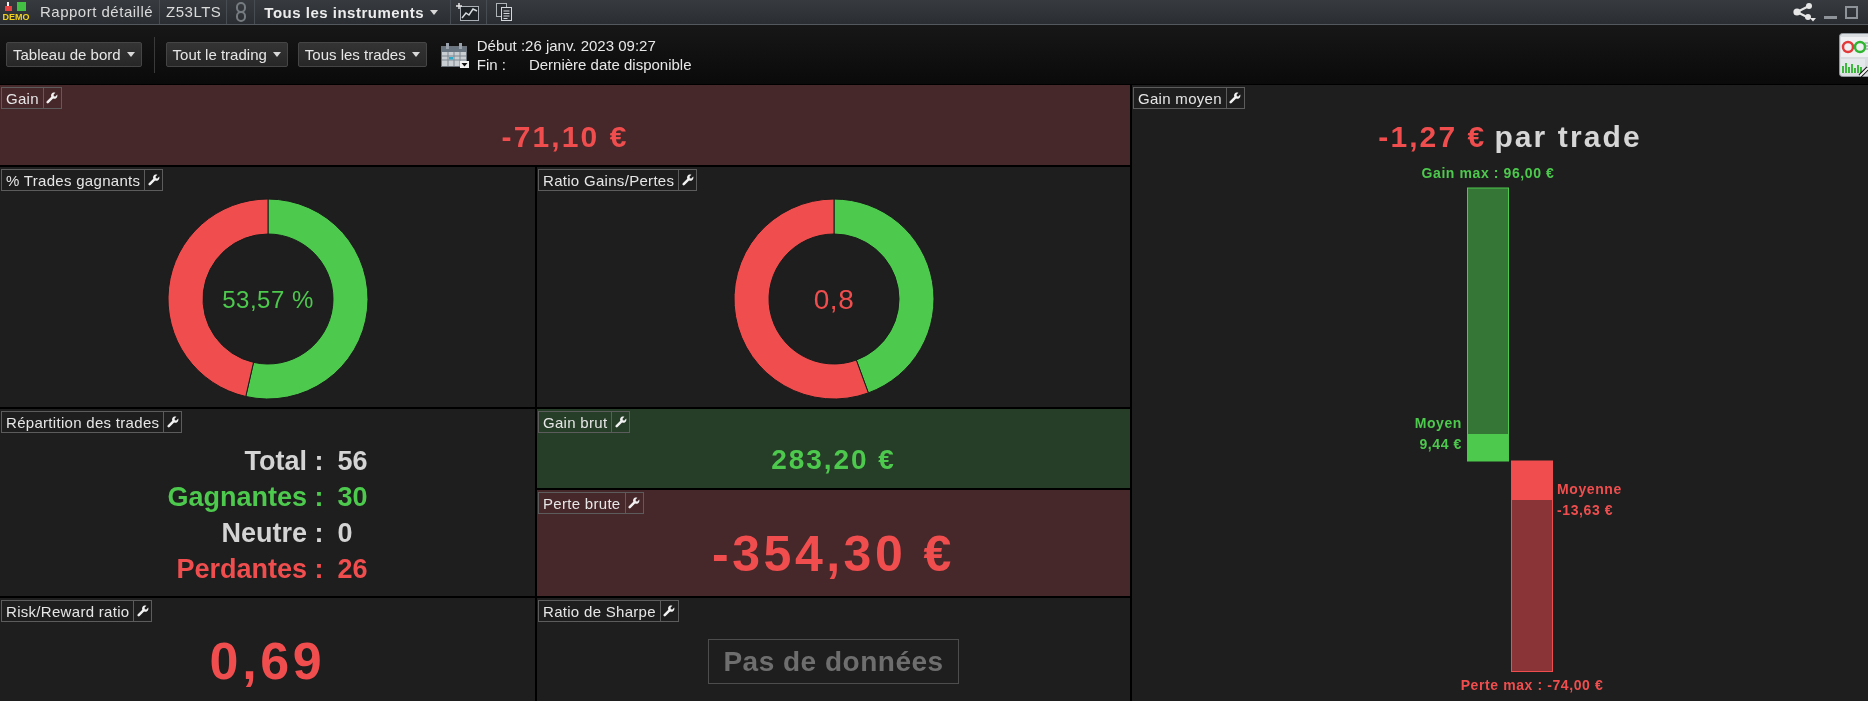  I want to click on panel-title: Répartition des trades, so click(83, 422).